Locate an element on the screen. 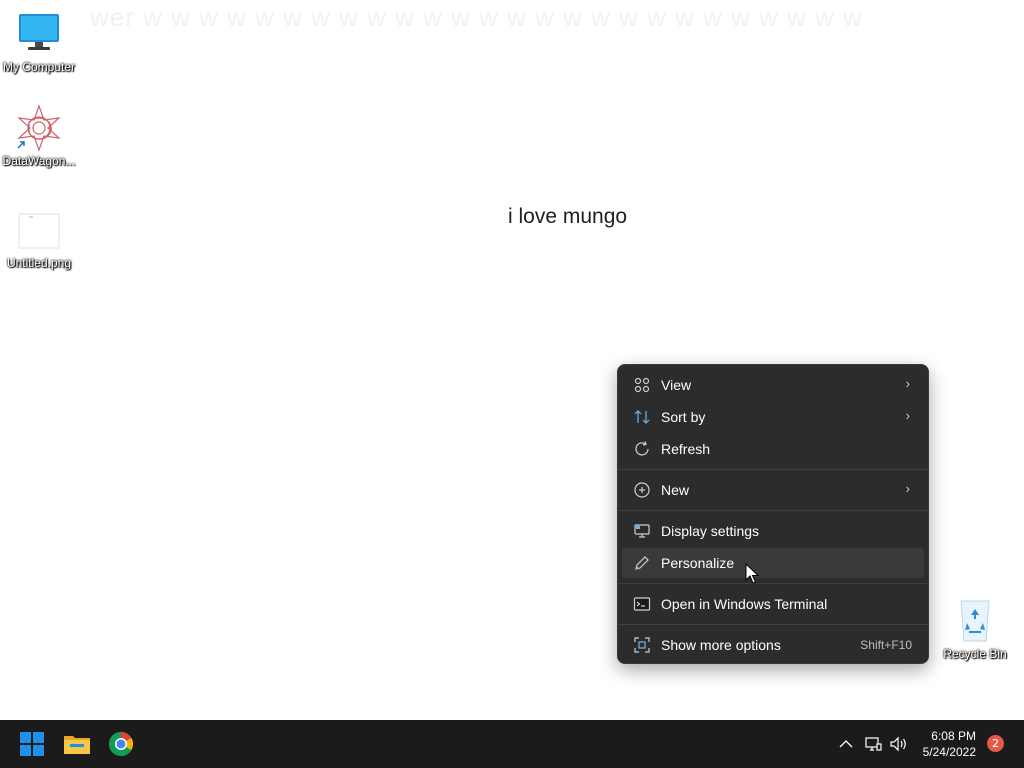 The height and width of the screenshot is (768, 1024). image-file-icon is located at coordinates (39, 230).